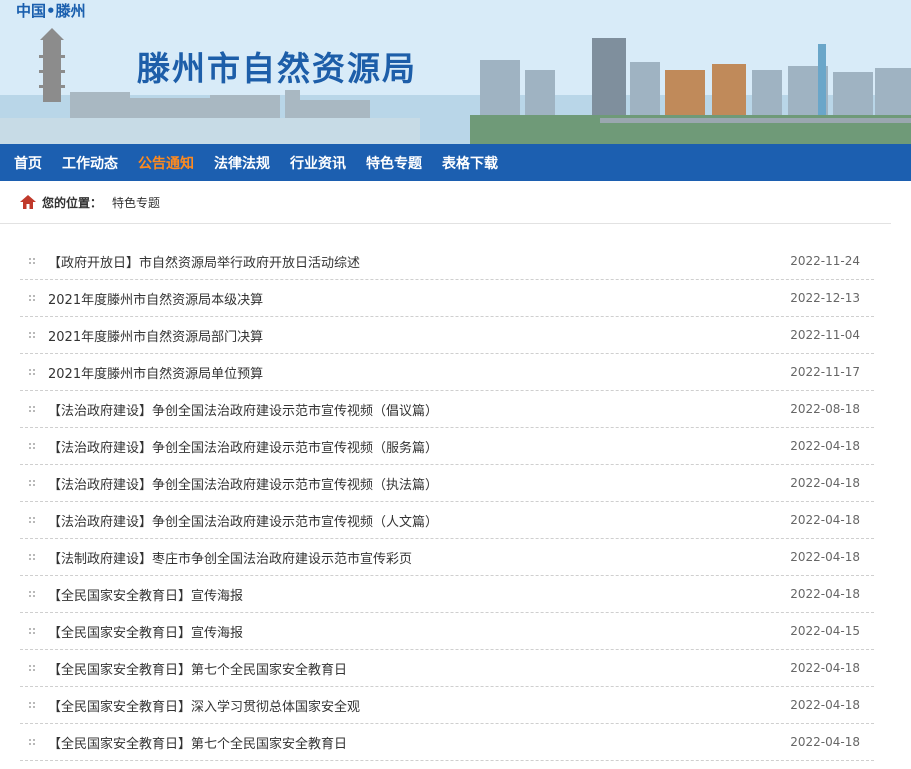 Image resolution: width=911 pixels, height=769 pixels. I want to click on list-item: 【法治政府建设】争创全国法治政府建设示范市宣传视频（执法篇） 2022-04-18, so click(447, 483).